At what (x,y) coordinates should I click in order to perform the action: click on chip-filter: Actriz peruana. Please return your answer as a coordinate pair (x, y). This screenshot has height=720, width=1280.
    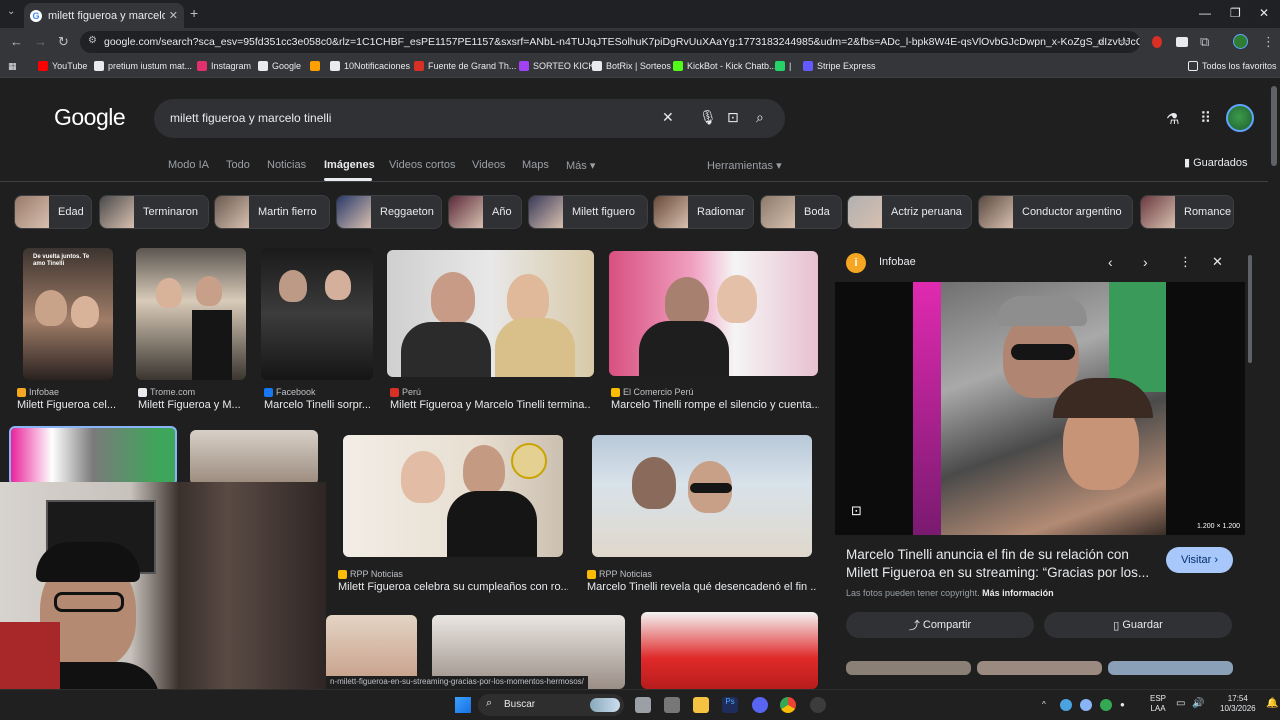
    Looking at the image, I should click on (909, 212).